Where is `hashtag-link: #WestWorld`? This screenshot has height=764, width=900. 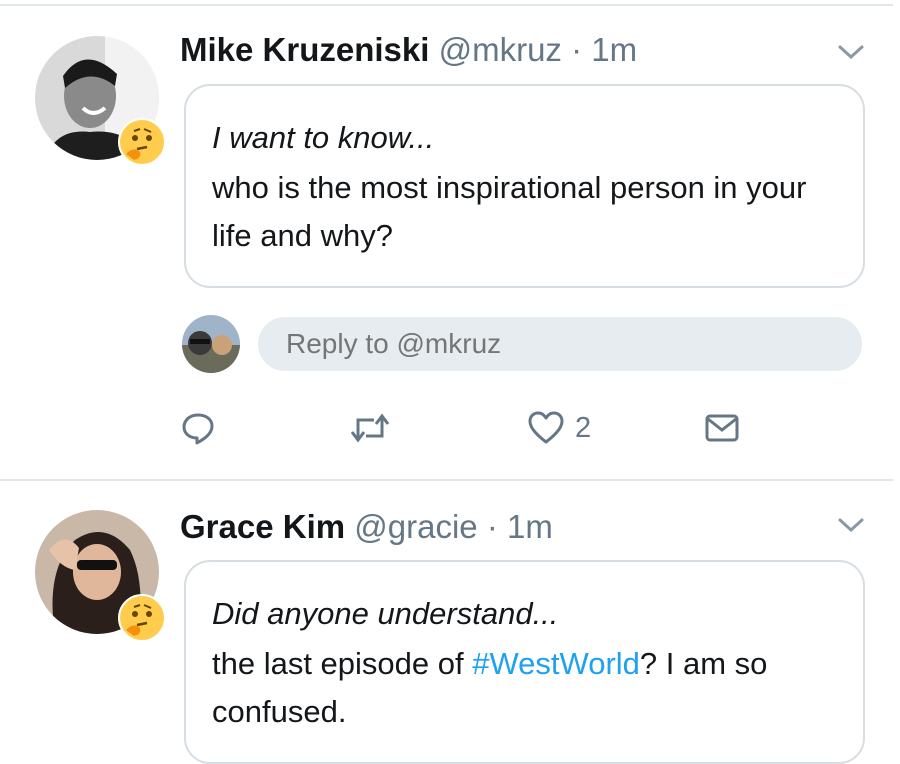 hashtag-link: #WestWorld is located at coordinates (556, 663).